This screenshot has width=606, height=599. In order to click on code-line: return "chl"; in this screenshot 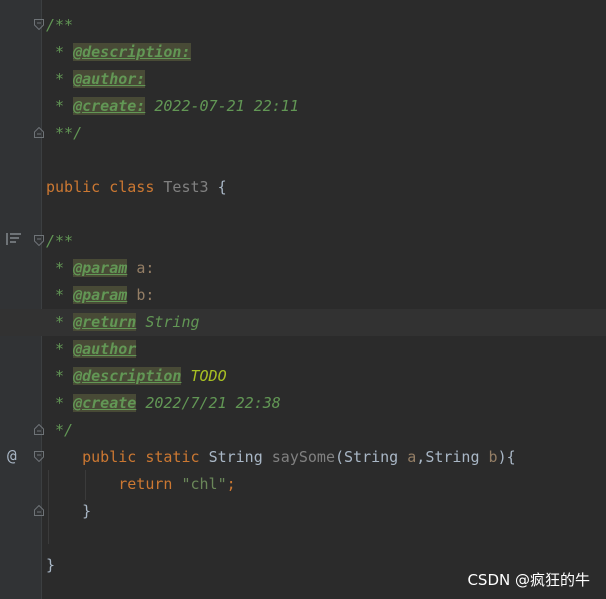, I will do `click(303, 484)`.